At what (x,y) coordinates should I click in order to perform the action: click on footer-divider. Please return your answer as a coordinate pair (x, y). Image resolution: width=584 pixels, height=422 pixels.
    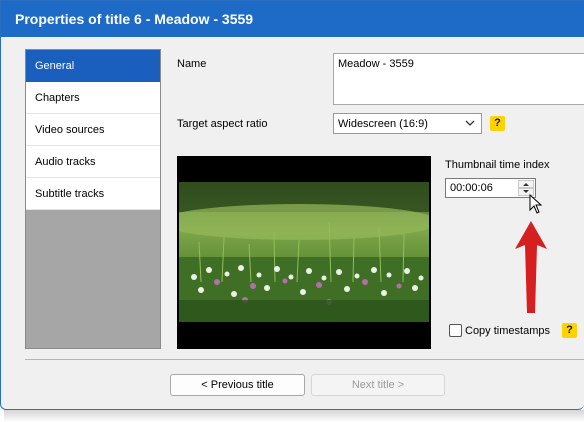
    Looking at the image, I should click on (304, 359).